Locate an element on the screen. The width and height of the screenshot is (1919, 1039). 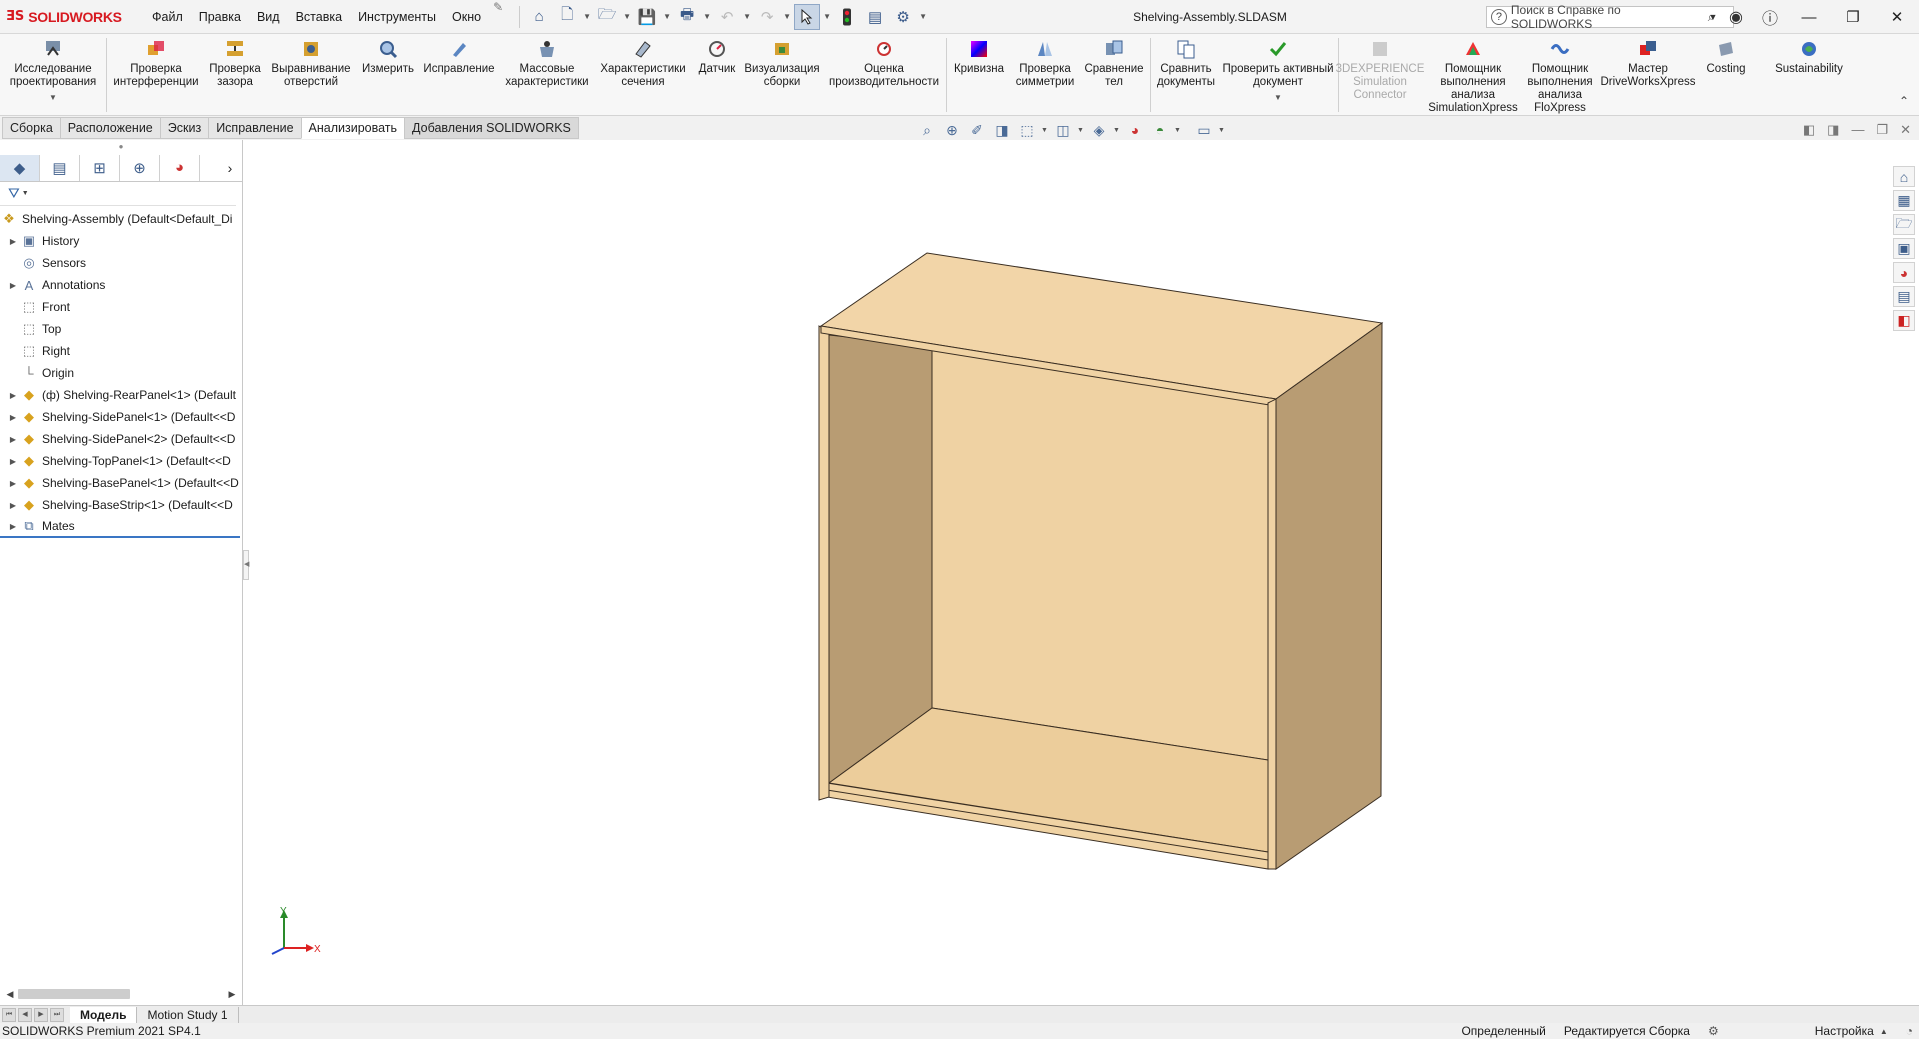
zoom-to-area-icon: ⊕ is located at coordinates (952, 130).